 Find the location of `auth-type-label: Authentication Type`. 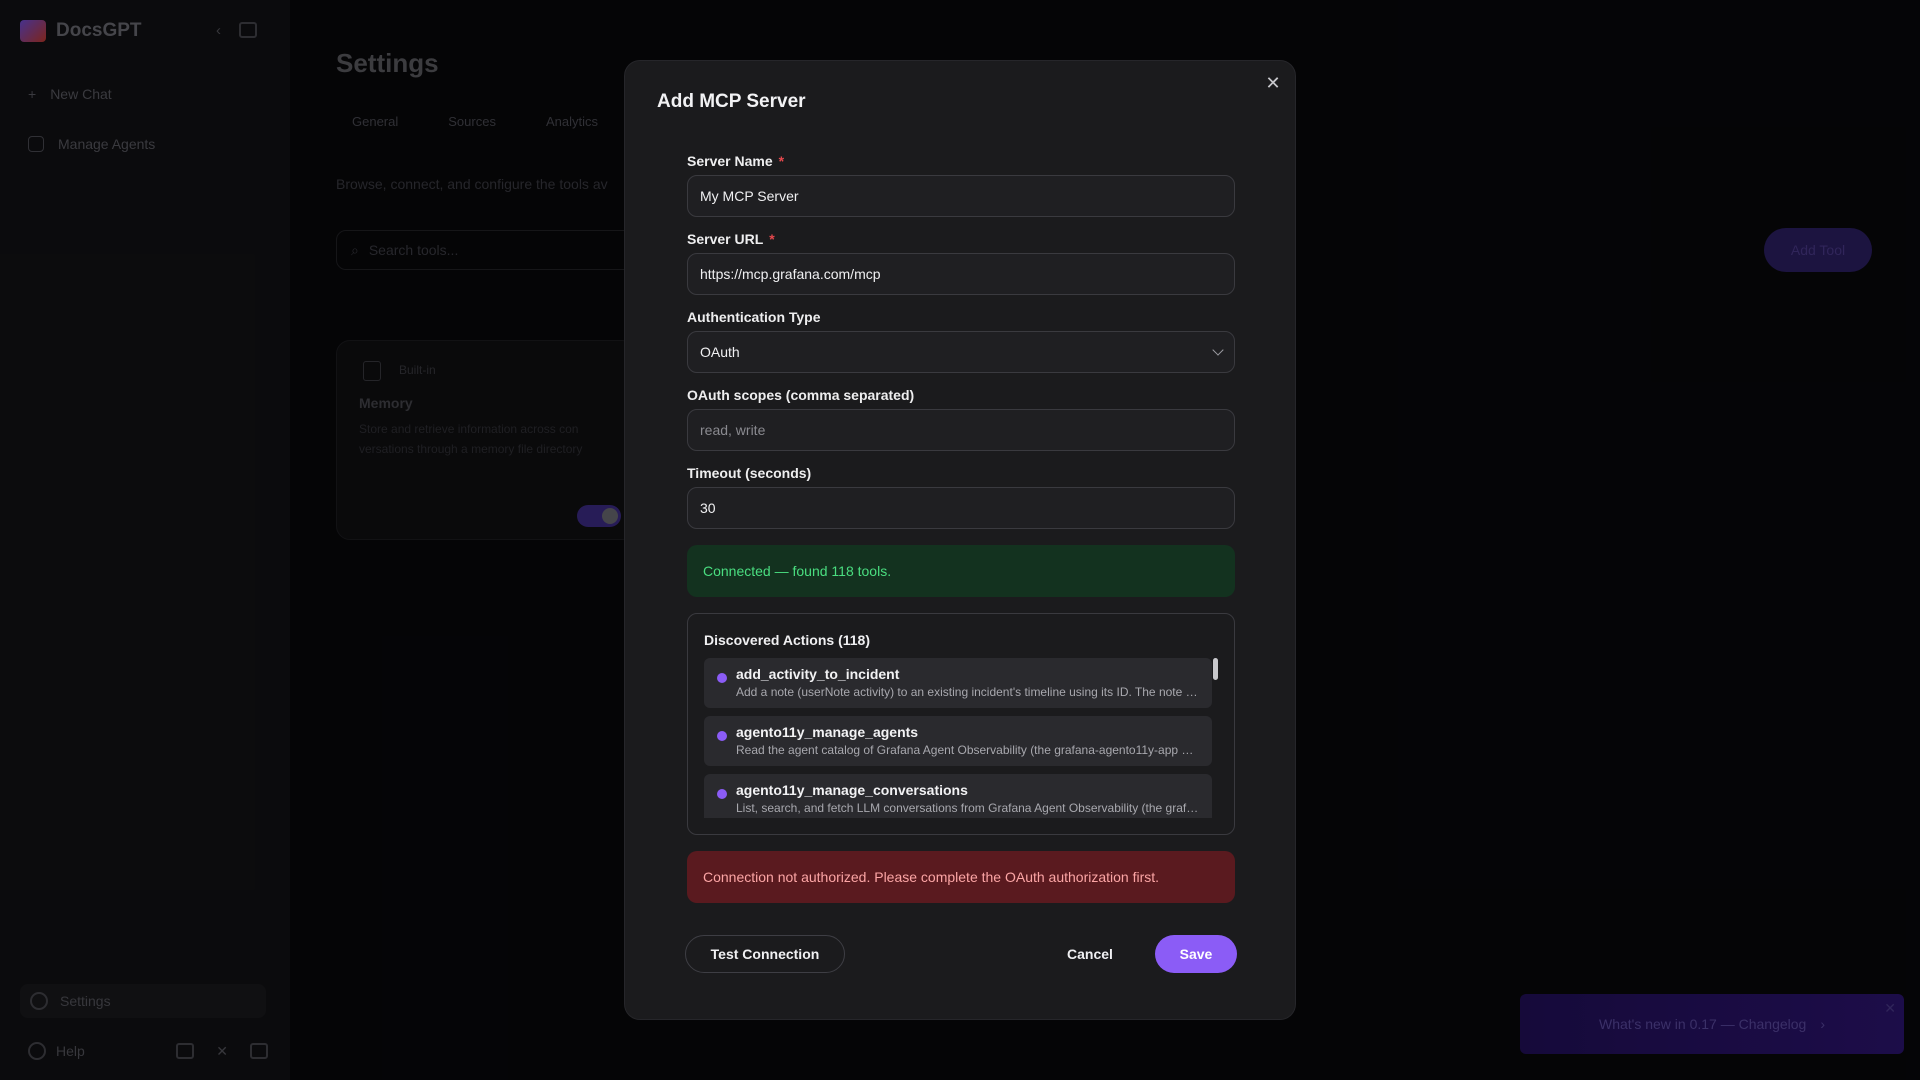

auth-type-label: Authentication Type is located at coordinates (754, 317).